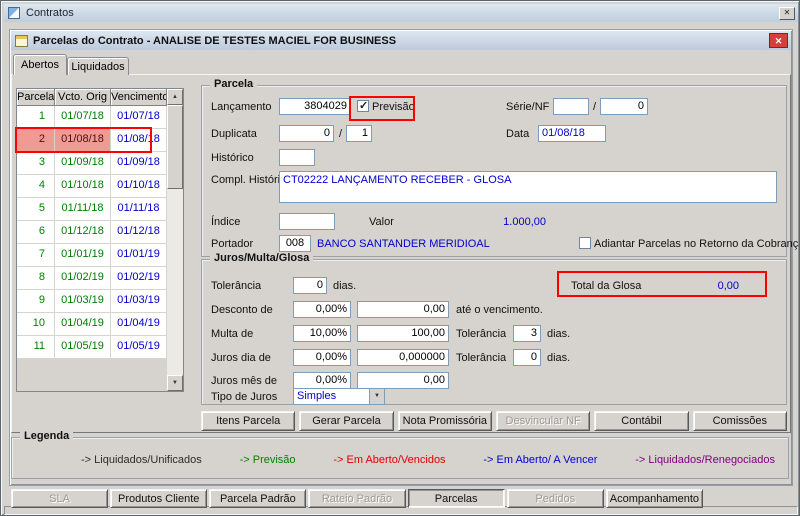  What do you see at coordinates (624, 106) in the screenshot?
I see `nf-input: 0` at bounding box center [624, 106].